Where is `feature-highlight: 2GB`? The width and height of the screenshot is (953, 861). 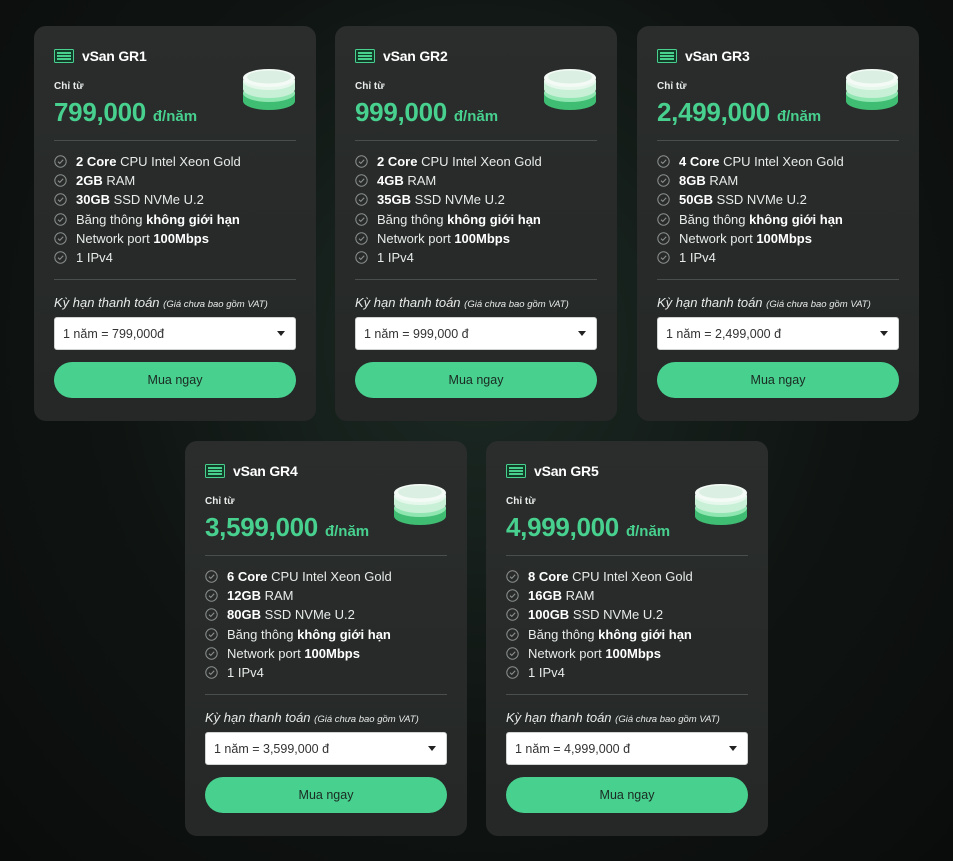 feature-highlight: 2GB is located at coordinates (89, 181).